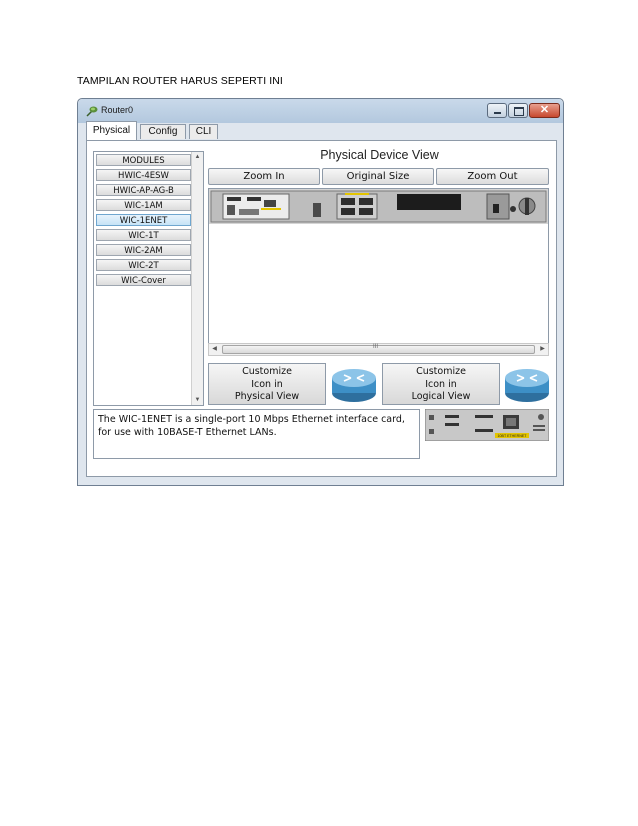  I want to click on physical-device-view, so click(378, 272).